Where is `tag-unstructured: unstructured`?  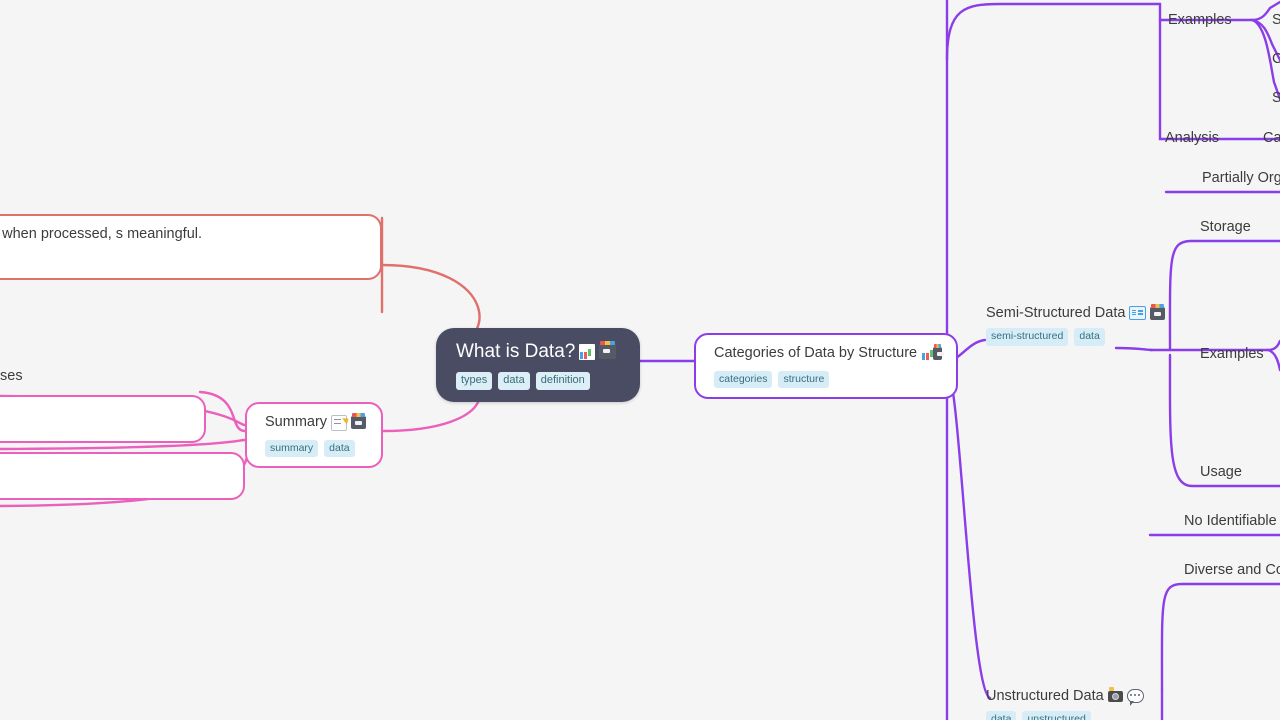
tag-unstructured: unstructured is located at coordinates (1056, 715).